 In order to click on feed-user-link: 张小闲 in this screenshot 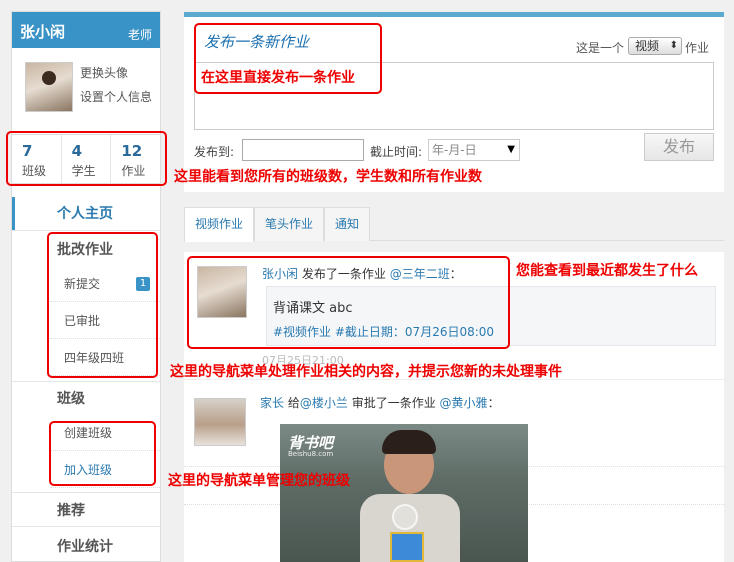, I will do `click(280, 274)`.